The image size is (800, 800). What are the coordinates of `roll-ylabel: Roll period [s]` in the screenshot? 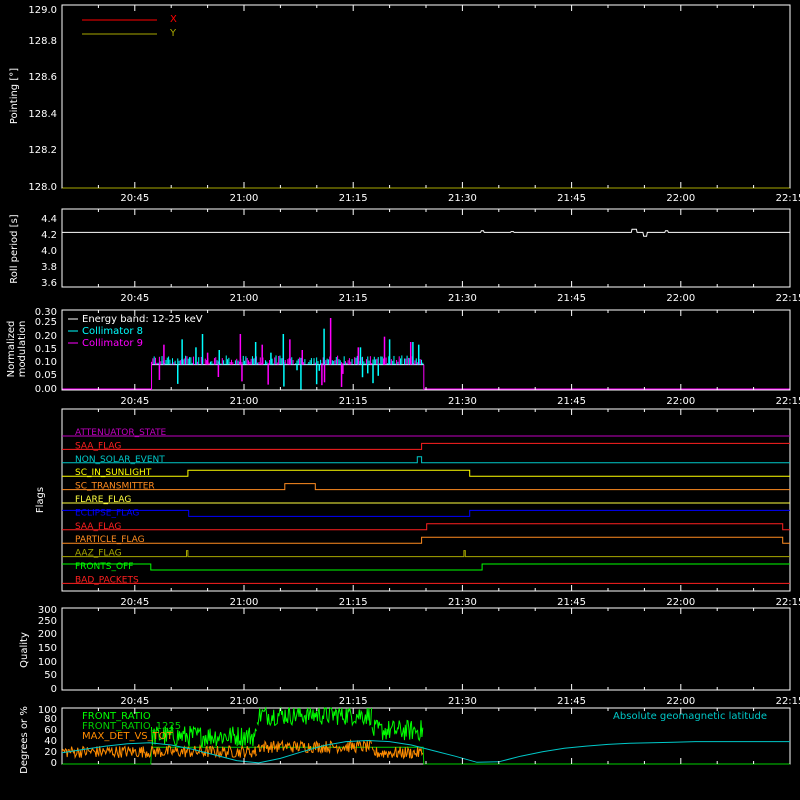 It's located at (14, 248).